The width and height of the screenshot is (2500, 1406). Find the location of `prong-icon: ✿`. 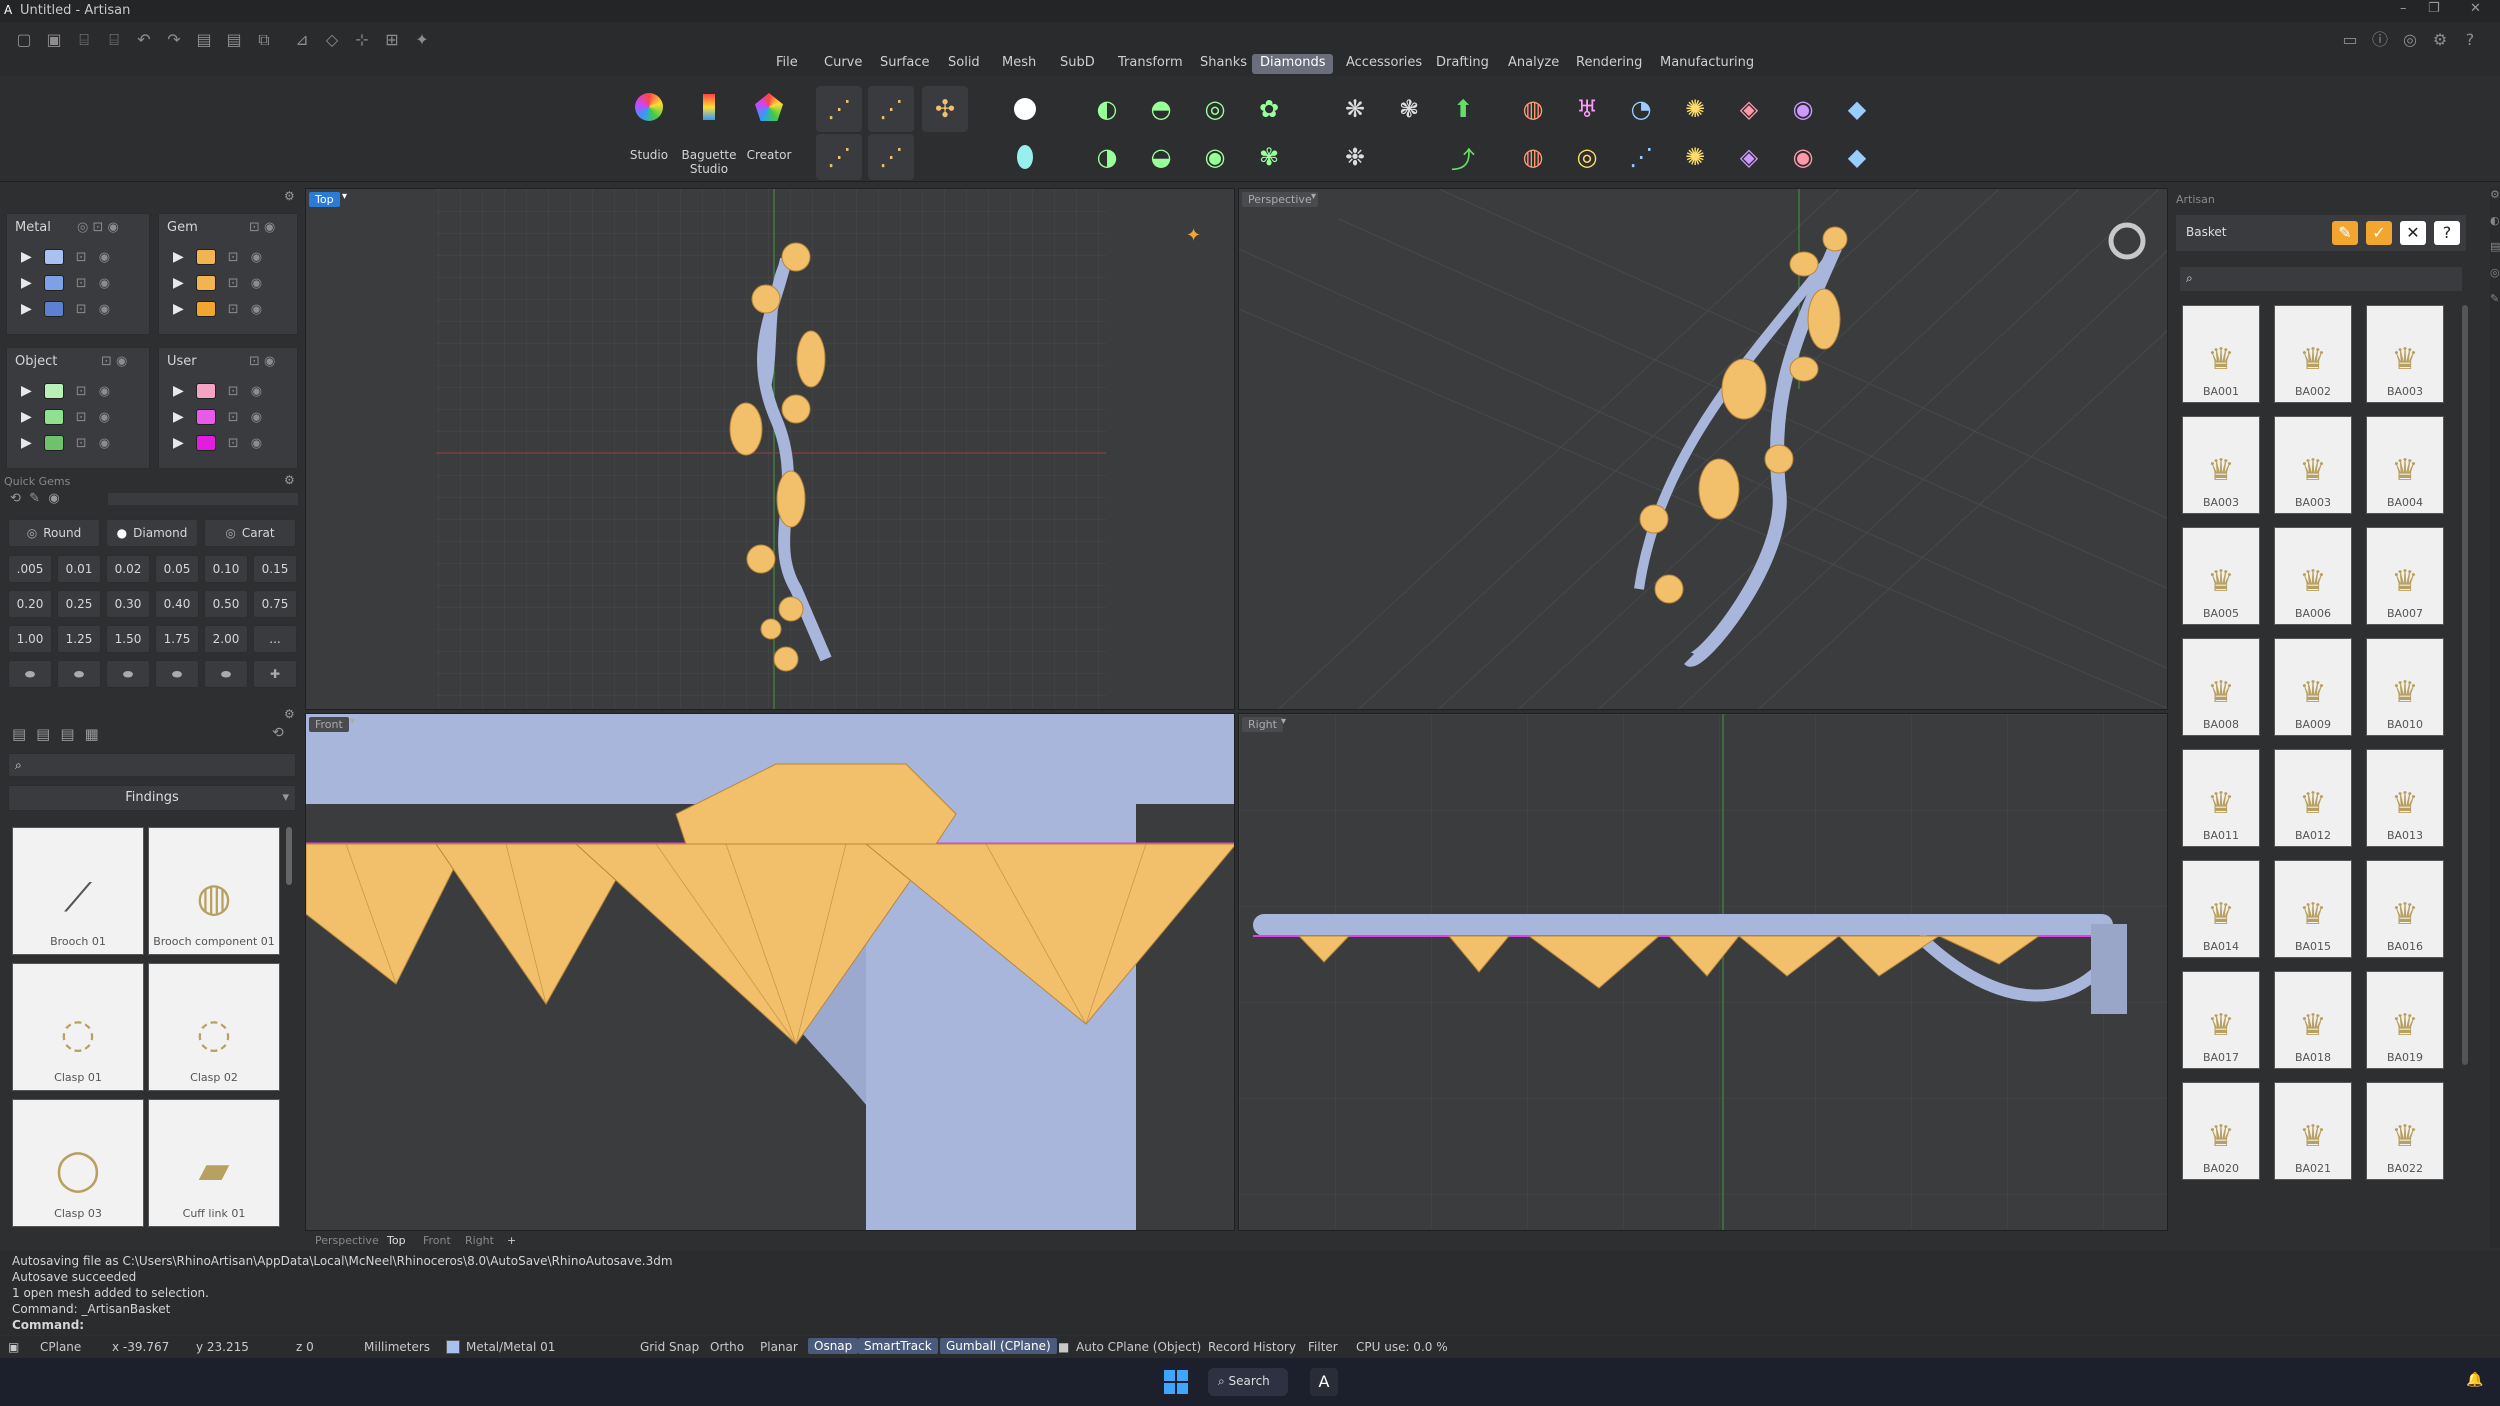

prong-icon: ✿ is located at coordinates (1269, 109).